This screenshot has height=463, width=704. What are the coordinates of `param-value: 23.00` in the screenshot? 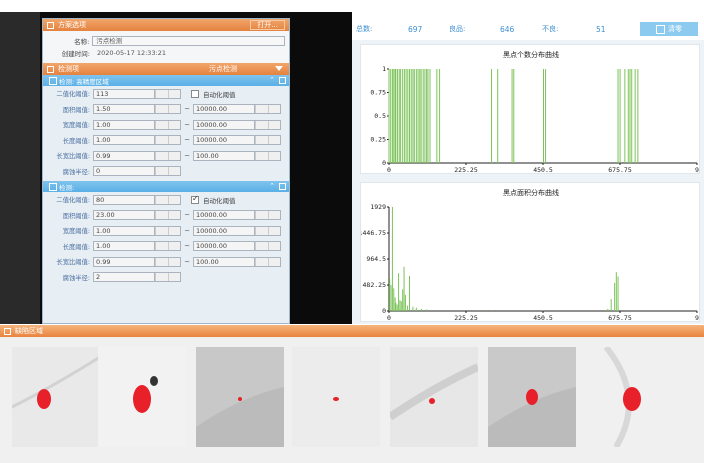 It's located at (124, 215).